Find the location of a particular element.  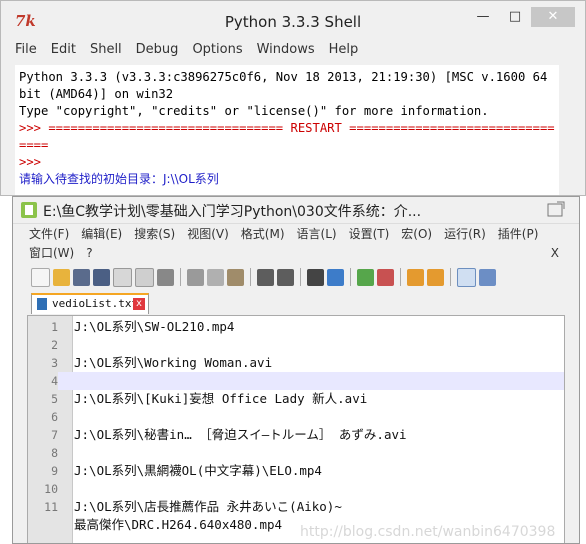

zoom-in-icon is located at coordinates (365, 277).